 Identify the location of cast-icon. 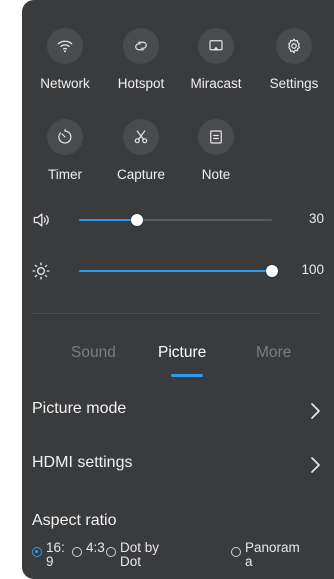
(216, 45).